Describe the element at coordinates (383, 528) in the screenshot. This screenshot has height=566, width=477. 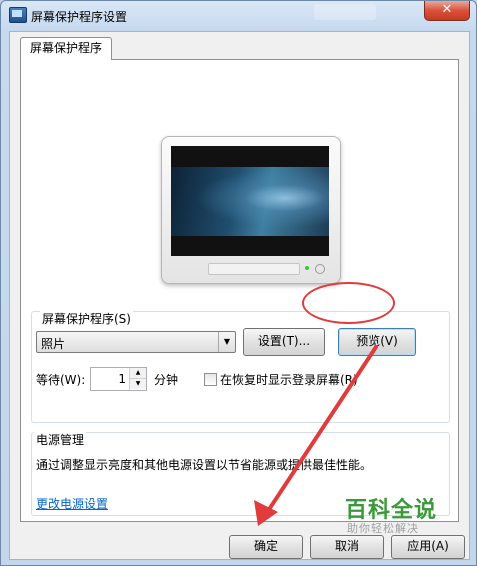
I see `watermark-subtitle: 助你轻松解决` at that location.